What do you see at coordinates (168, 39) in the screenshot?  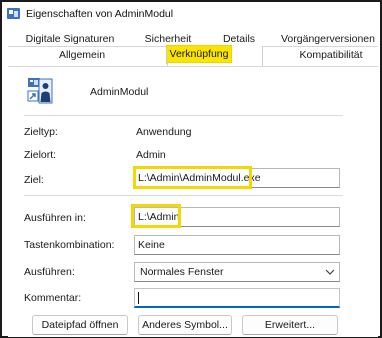 I see `tab-sicherheit: Sicherheit` at bounding box center [168, 39].